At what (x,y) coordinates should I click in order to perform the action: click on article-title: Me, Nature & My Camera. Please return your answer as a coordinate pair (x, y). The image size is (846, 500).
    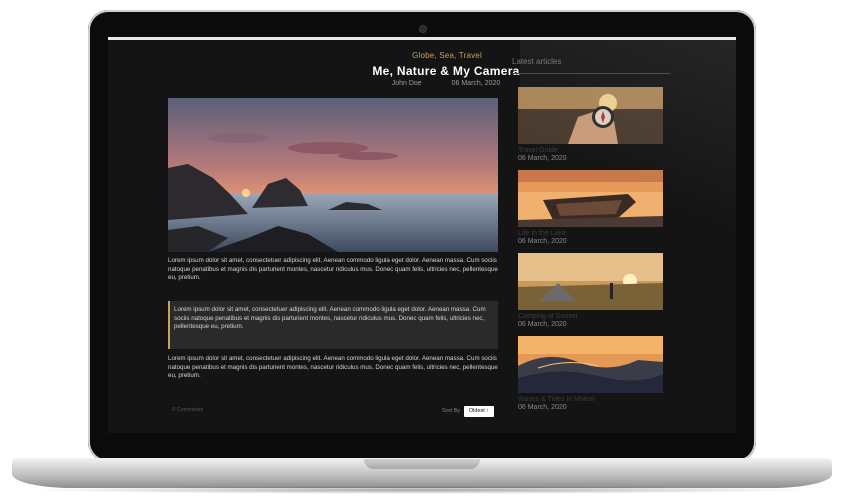
    Looking at the image, I should click on (446, 71).